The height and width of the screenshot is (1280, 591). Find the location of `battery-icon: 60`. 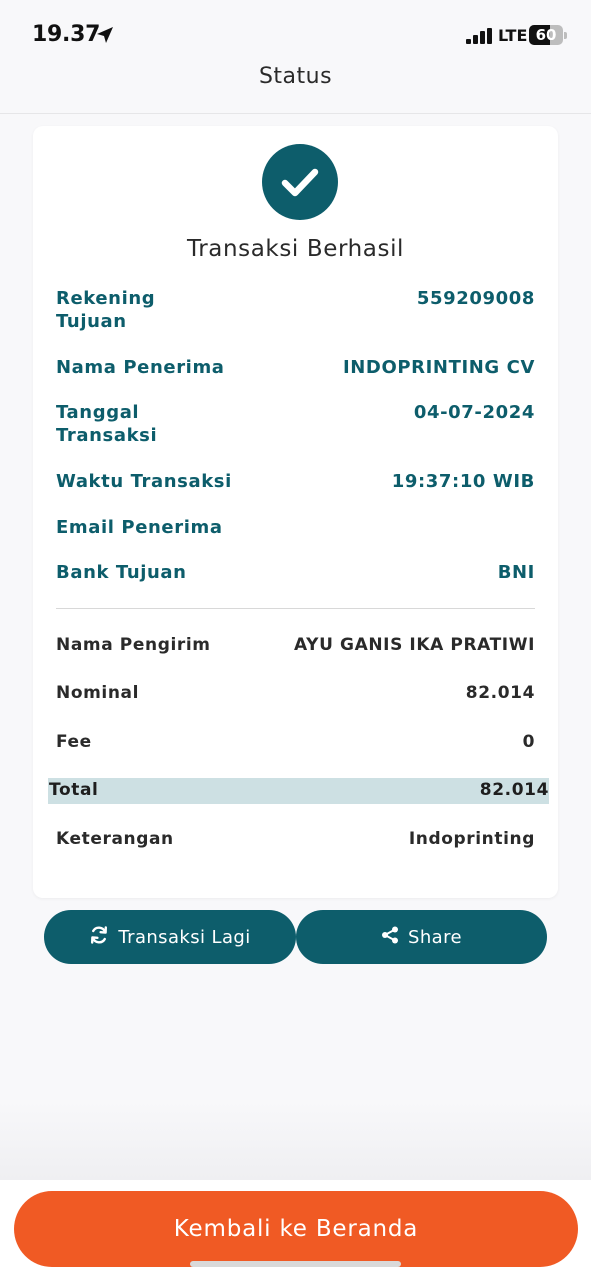

battery-icon: 60 is located at coordinates (548, 35).